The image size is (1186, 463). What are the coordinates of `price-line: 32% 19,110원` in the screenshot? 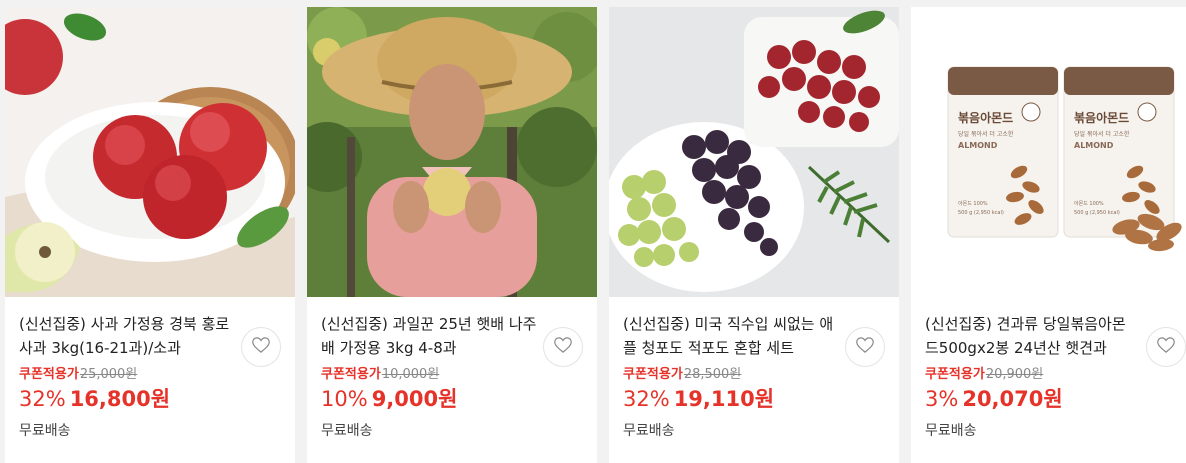 It's located at (761, 399).